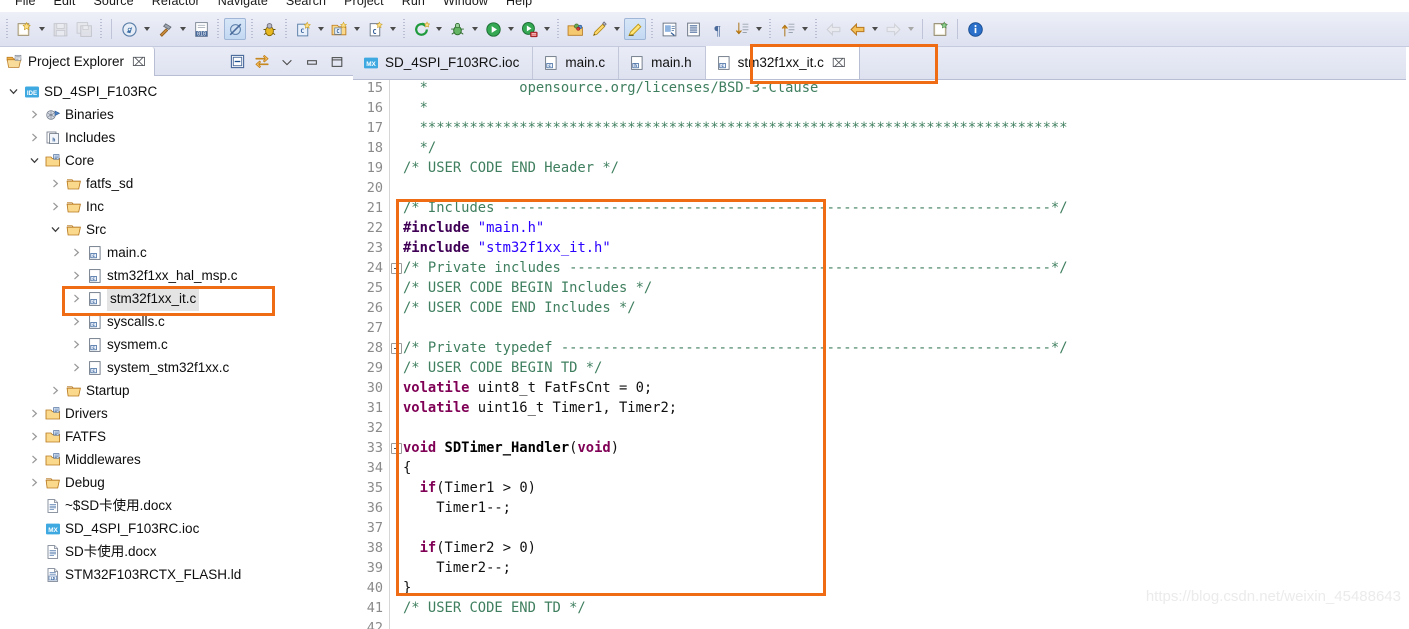  What do you see at coordinates (693, 29) in the screenshot?
I see `toolbar-show-whitespace-icon` at bounding box center [693, 29].